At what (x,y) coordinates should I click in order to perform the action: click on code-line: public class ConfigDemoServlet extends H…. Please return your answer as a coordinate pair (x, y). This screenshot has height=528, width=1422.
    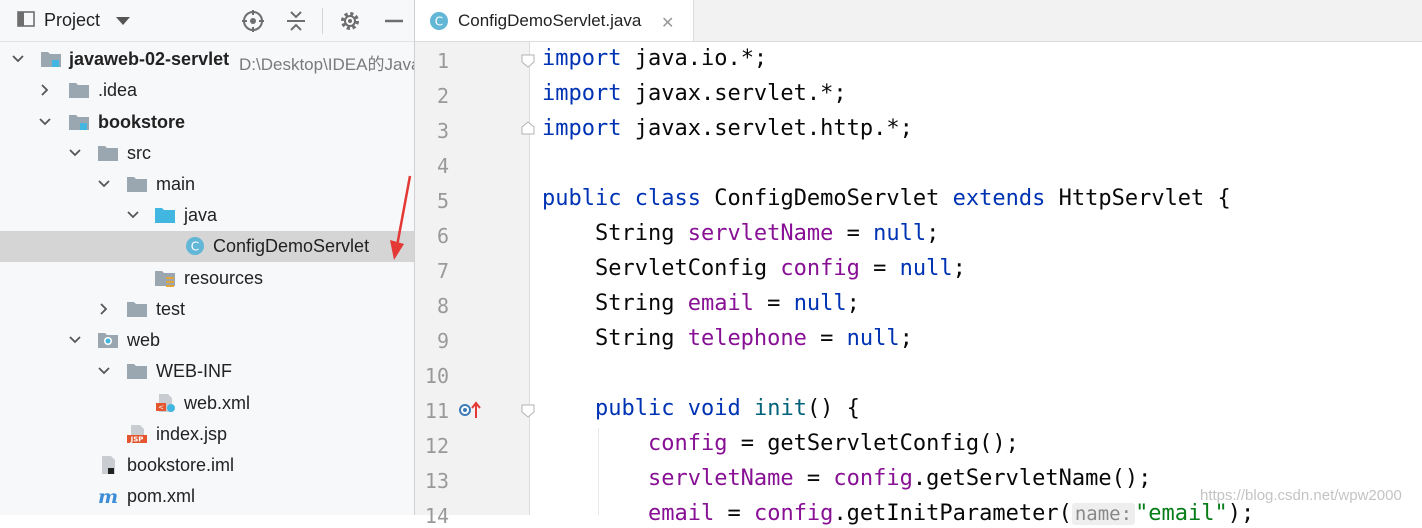
    Looking at the image, I should click on (886, 198).